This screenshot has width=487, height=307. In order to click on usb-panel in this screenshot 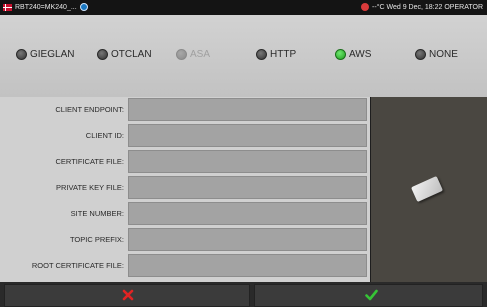, I will do `click(429, 189)`.